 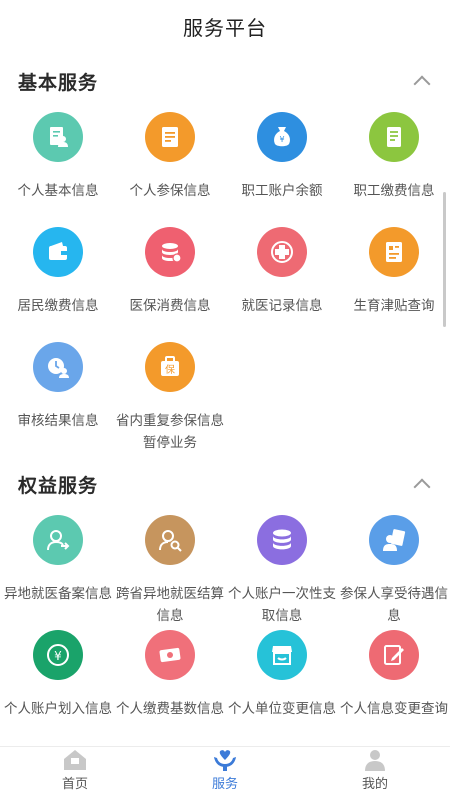 I want to click on tab-service: 服务, so click(x=225, y=773).